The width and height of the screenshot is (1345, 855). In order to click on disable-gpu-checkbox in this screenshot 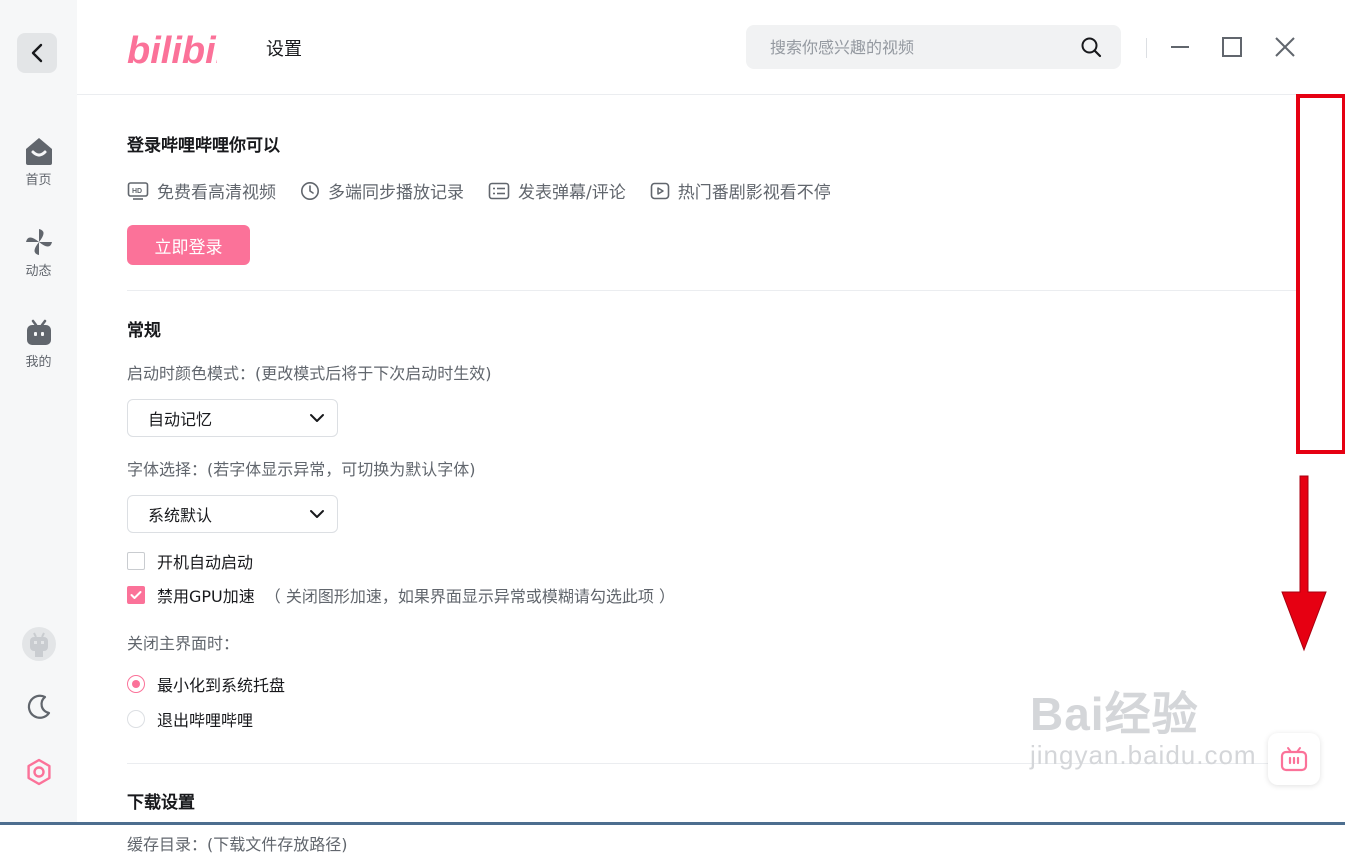, I will do `click(136, 595)`.